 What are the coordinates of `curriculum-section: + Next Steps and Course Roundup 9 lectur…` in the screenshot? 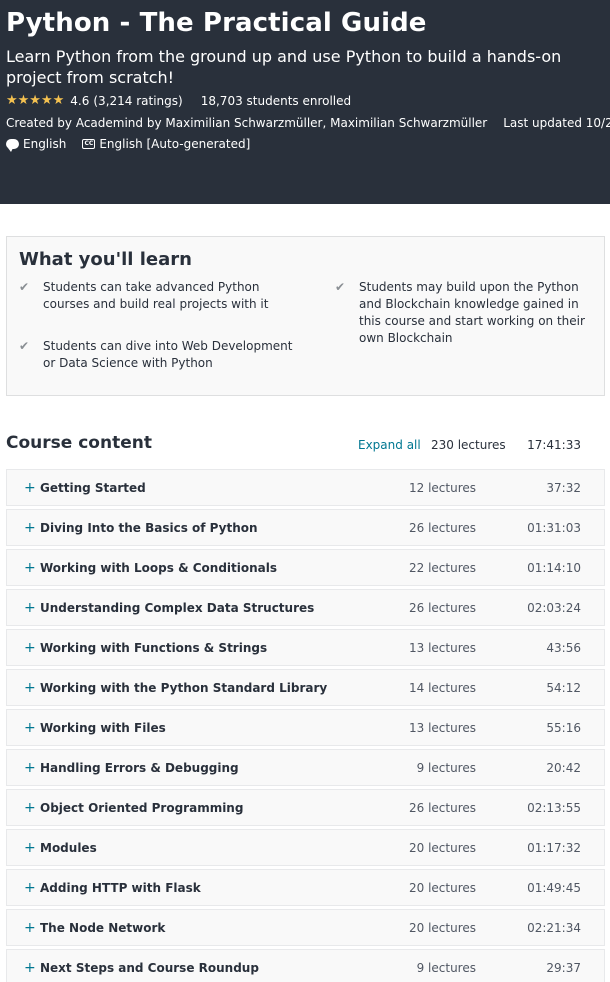 It's located at (305, 965).